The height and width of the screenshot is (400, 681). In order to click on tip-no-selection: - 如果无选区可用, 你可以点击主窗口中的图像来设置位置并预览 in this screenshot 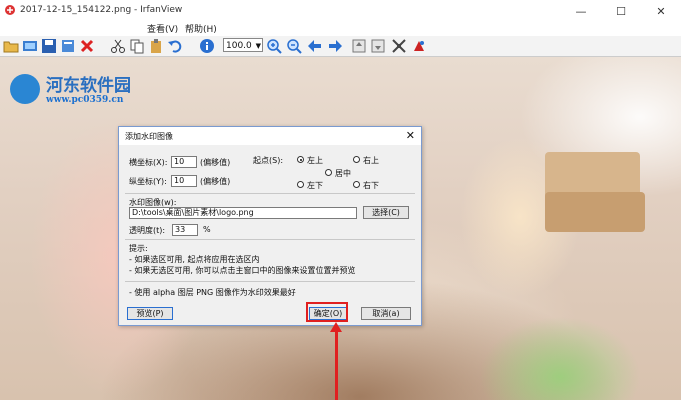, I will do `click(242, 270)`.